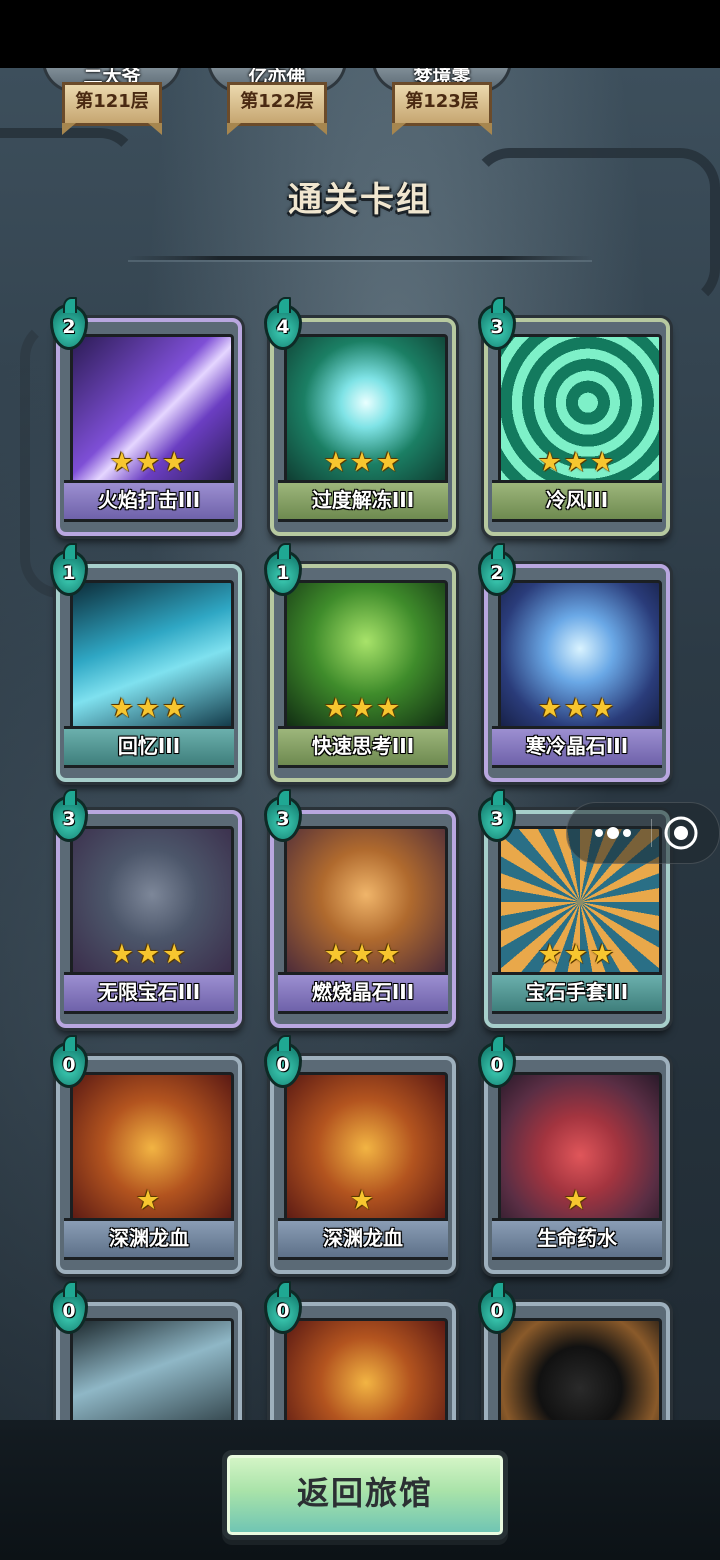 The width and height of the screenshot is (720, 1560). Describe the element at coordinates (360, 662) in the screenshot. I see `deck-card: ★★★ 快速思考III 1` at that location.